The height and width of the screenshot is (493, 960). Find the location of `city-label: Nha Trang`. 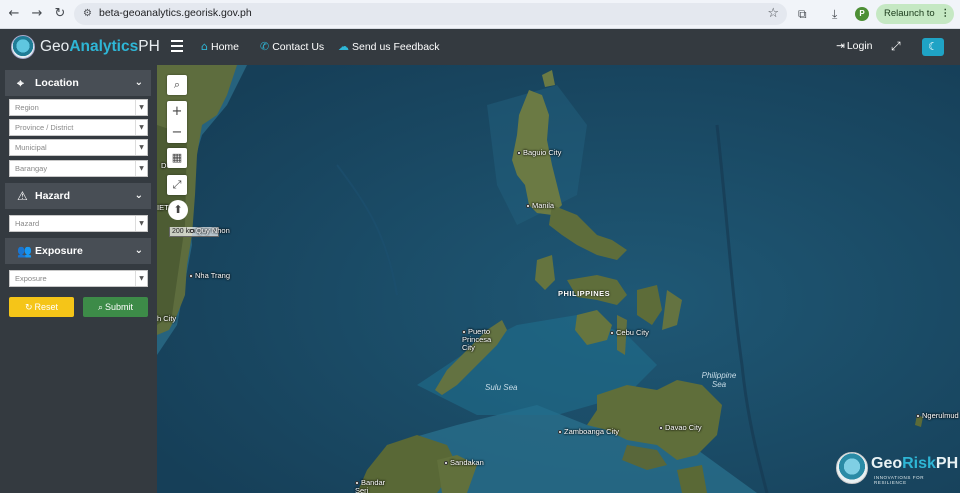

city-label: Nha Trang is located at coordinates (209, 275).